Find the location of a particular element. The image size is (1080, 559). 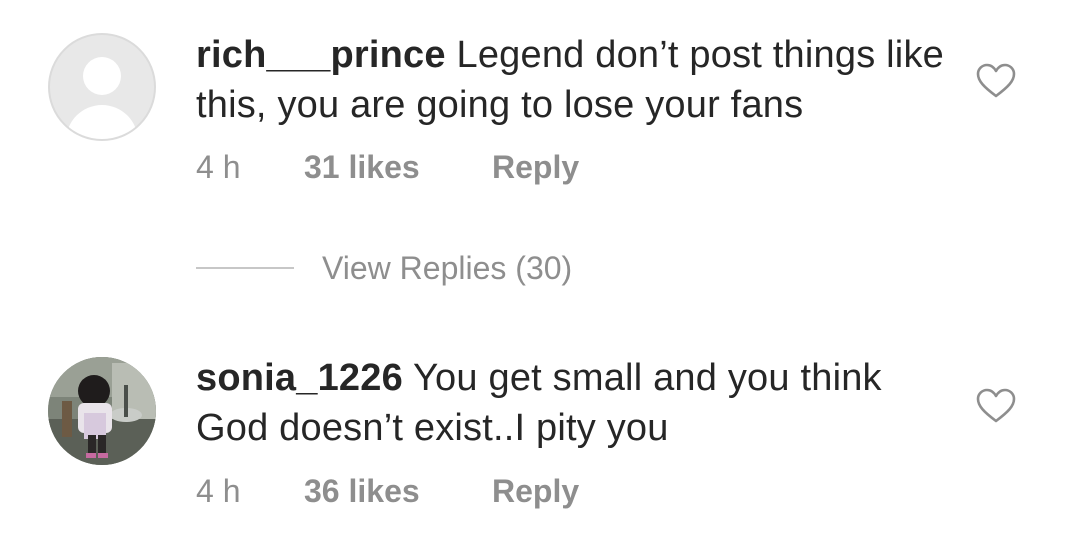

default-avatar-icon is located at coordinates (102, 87).